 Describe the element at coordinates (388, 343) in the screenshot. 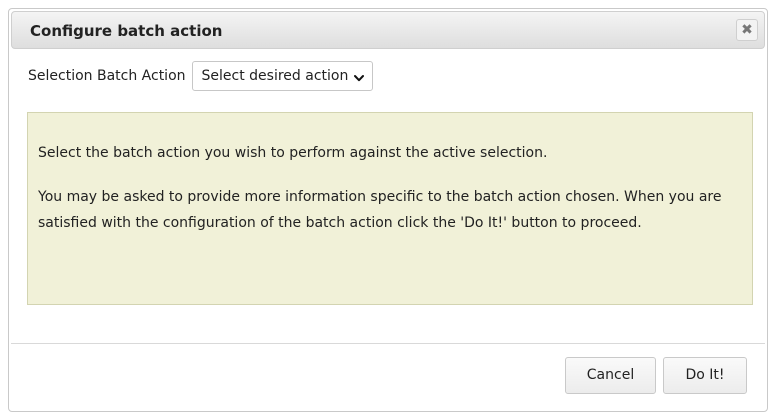

I see `footer-divider` at that location.